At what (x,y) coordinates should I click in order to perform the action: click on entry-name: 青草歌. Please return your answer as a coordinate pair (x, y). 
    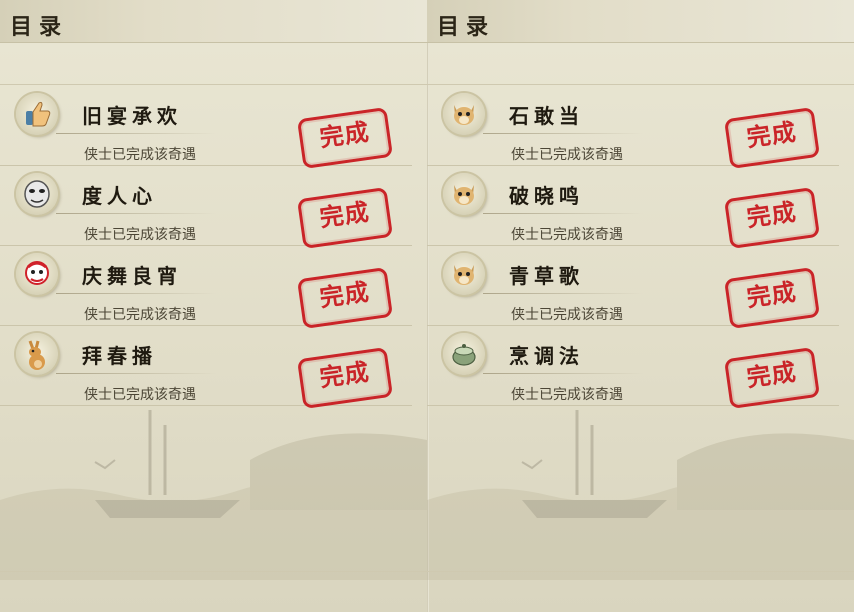
    Looking at the image, I should click on (546, 276).